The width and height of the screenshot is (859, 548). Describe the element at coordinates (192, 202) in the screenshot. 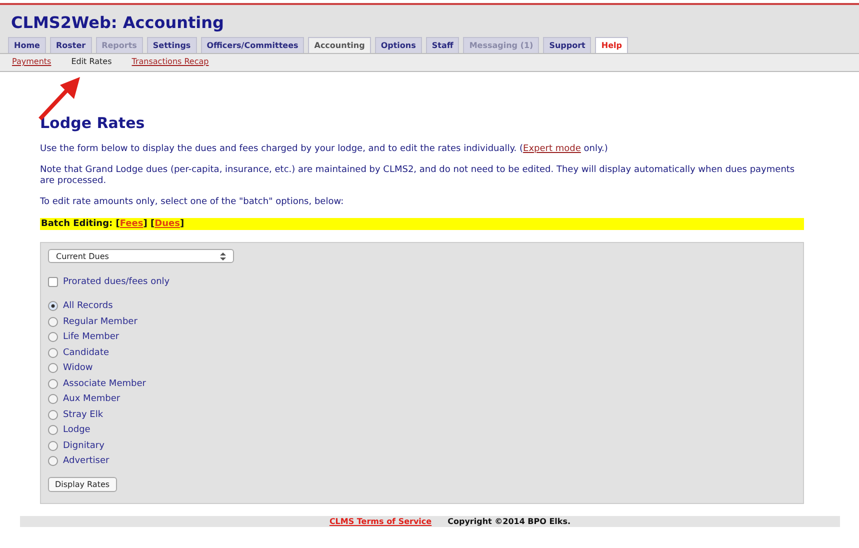

I see `paragraph: To edit rate amounts only, select one of the "batch" options, below:` at that location.